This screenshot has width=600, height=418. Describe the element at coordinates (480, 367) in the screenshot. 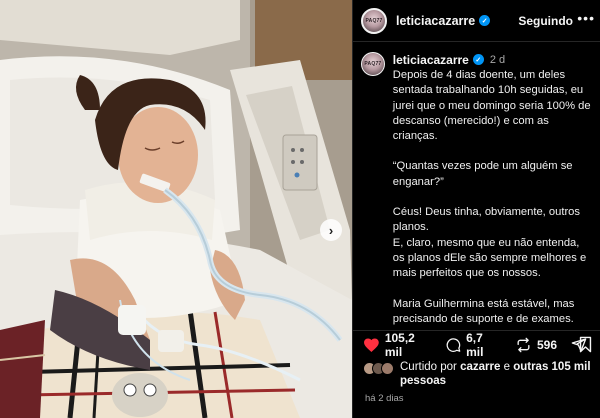

I see `liked-by-user: cazarre` at that location.